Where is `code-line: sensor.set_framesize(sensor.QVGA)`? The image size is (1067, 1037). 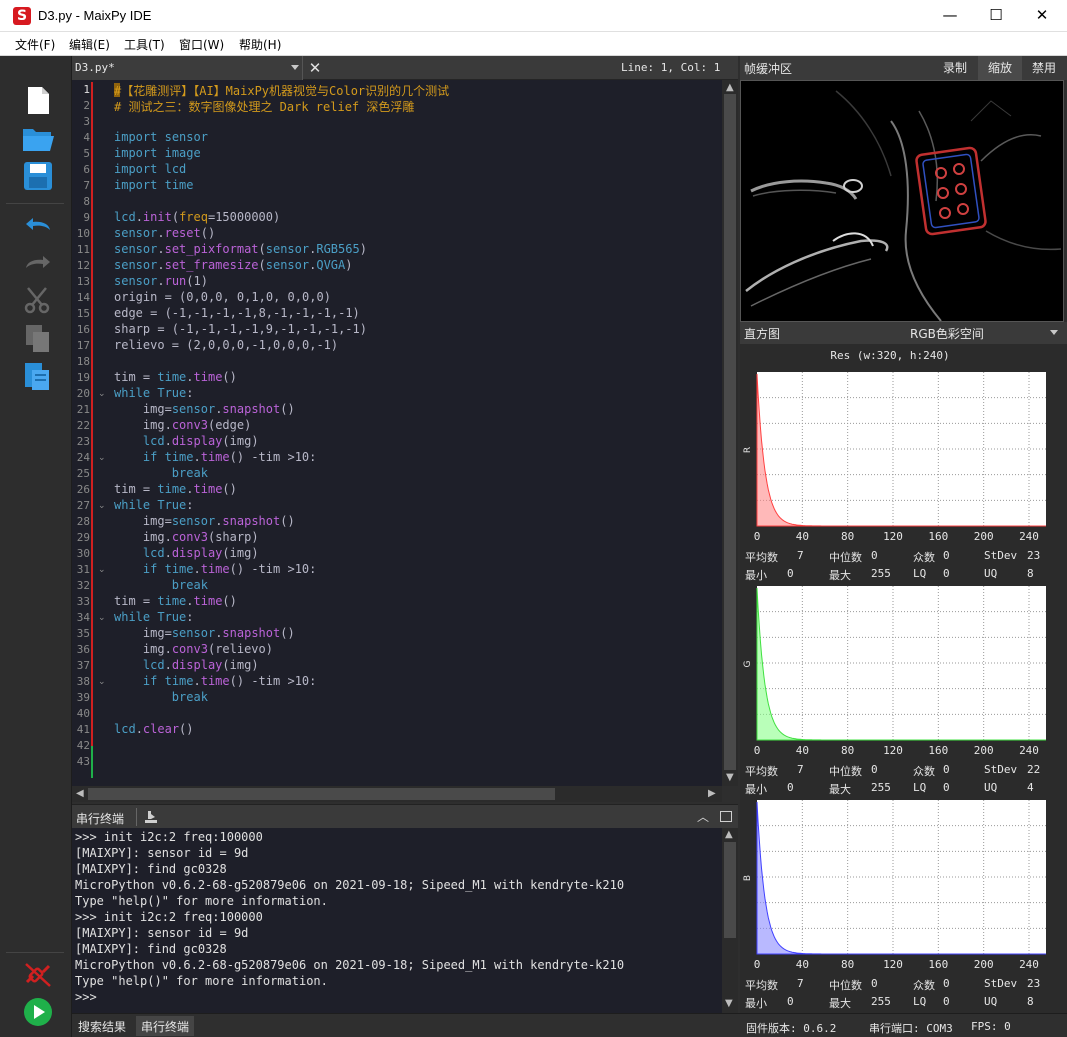 code-line: sensor.set_framesize(sensor.QVGA) is located at coordinates (233, 266).